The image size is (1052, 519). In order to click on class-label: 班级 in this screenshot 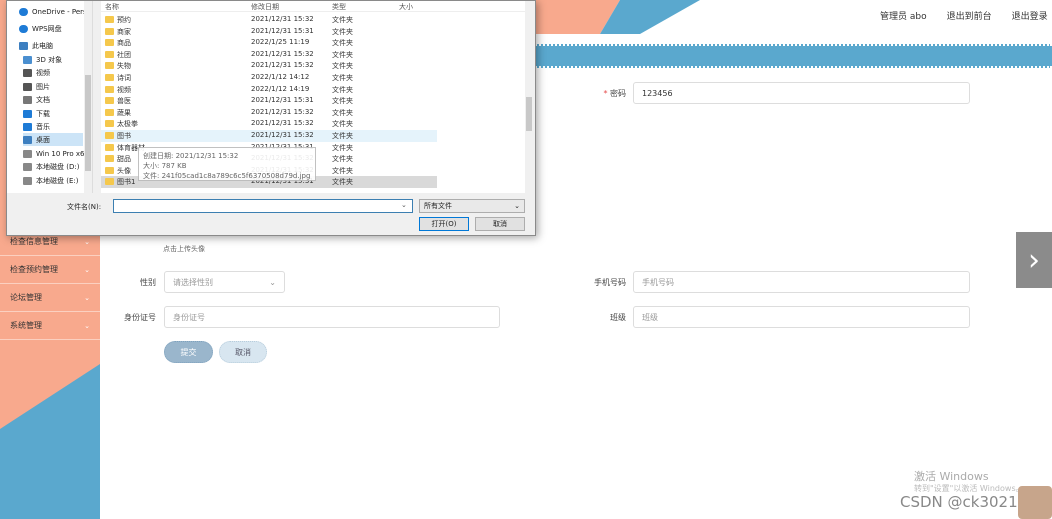, I will do `click(618, 317)`.